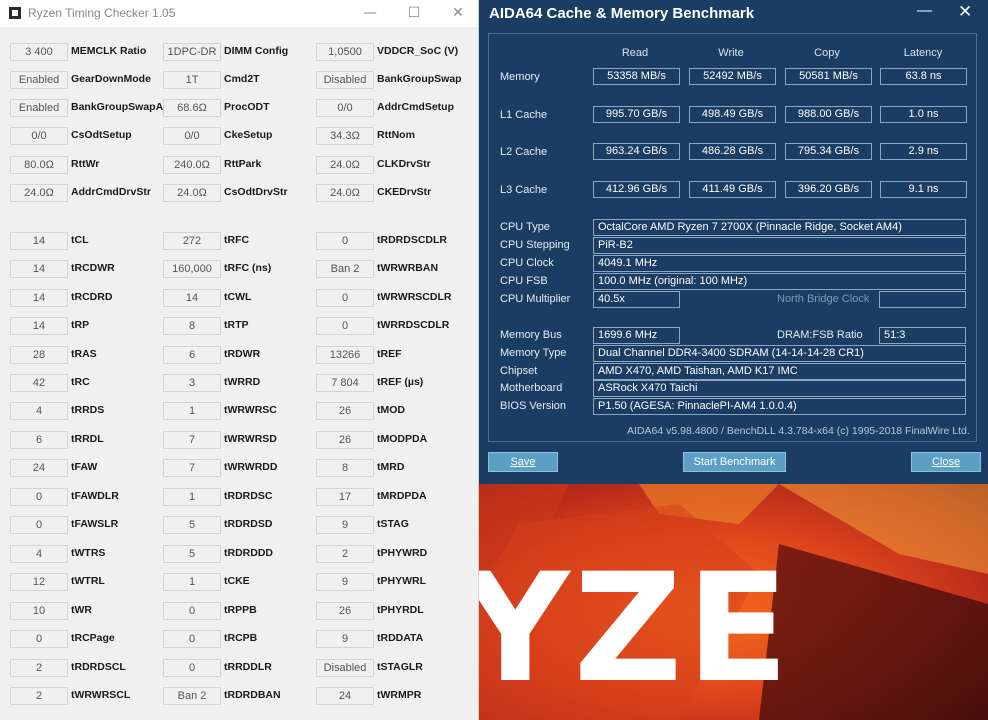 The height and width of the screenshot is (720, 988). What do you see at coordinates (345, 497) in the screenshot?
I see `timing-value-field: 17` at bounding box center [345, 497].